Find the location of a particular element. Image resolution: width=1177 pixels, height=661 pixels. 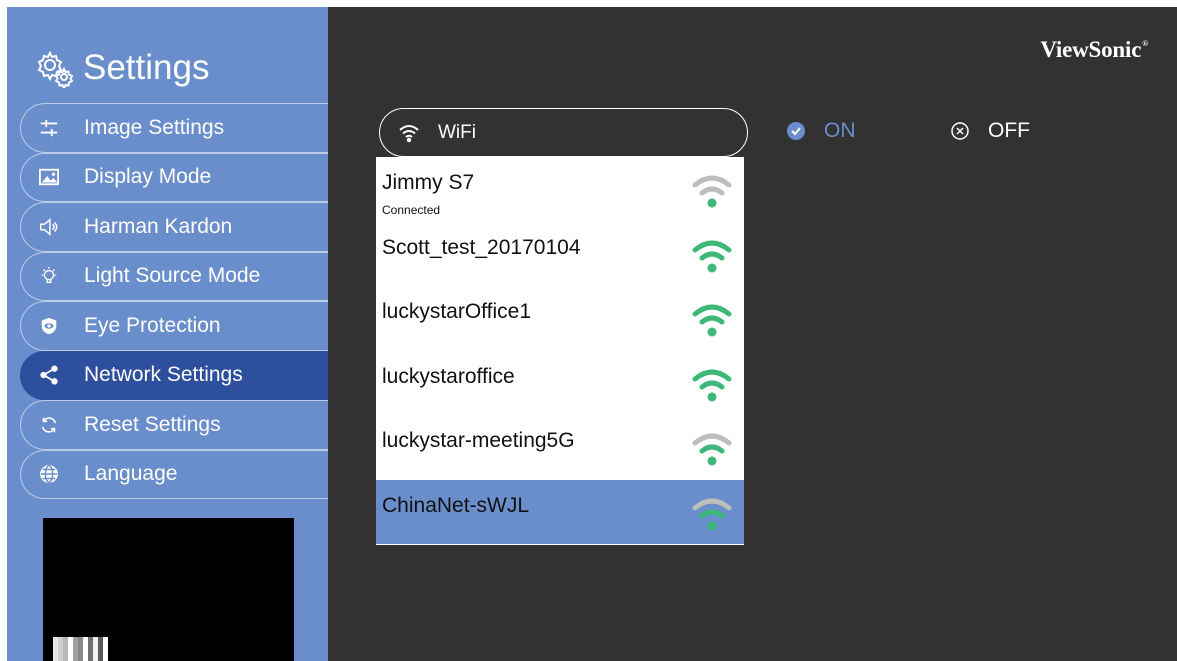

check-circle-icon is located at coordinates (796, 131).